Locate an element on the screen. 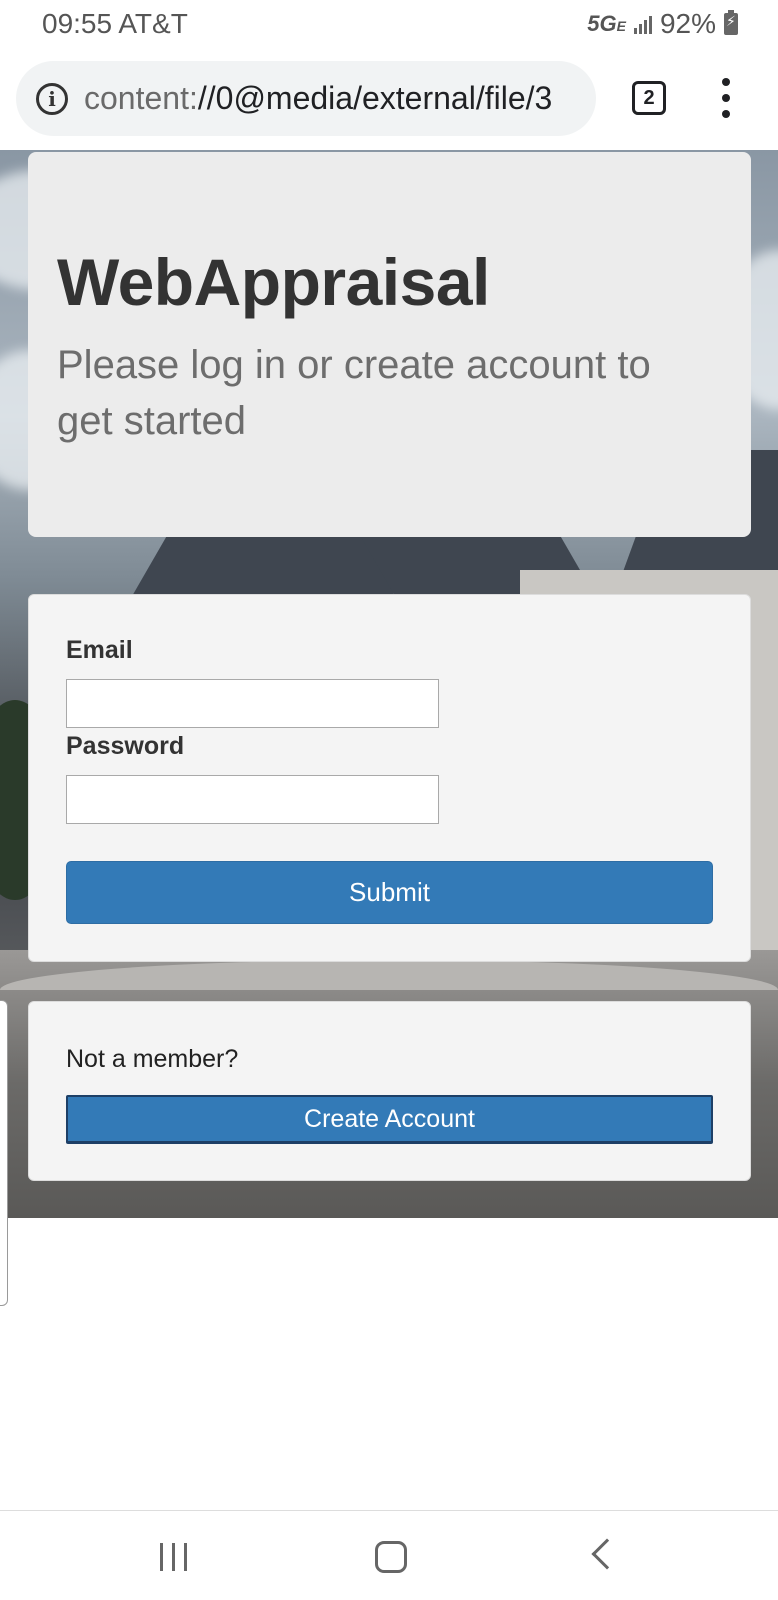  nav-home-icon is located at coordinates (391, 1557).